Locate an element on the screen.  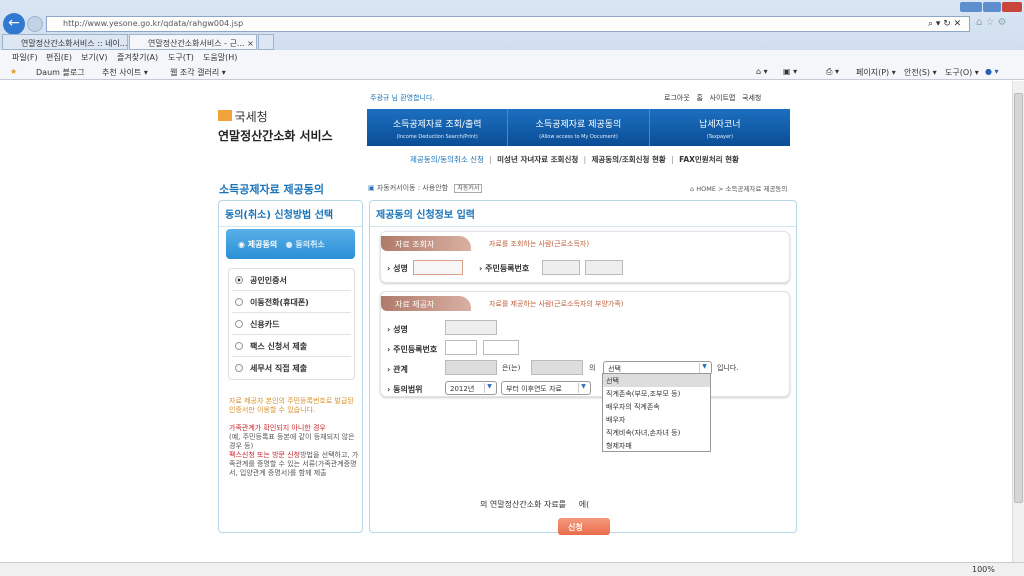
method-panel-title: 동의(취소) 신청방법 선택 is located at coordinates (290, 214).